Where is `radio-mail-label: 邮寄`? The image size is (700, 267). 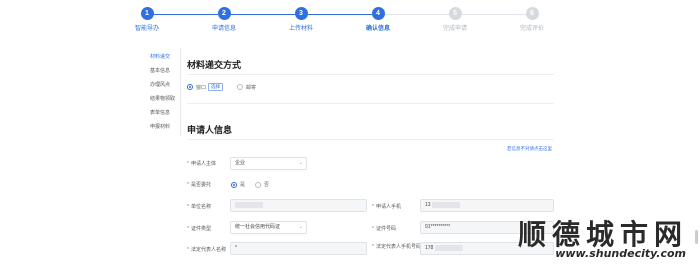
radio-mail-label: 邮寄 is located at coordinates (251, 87).